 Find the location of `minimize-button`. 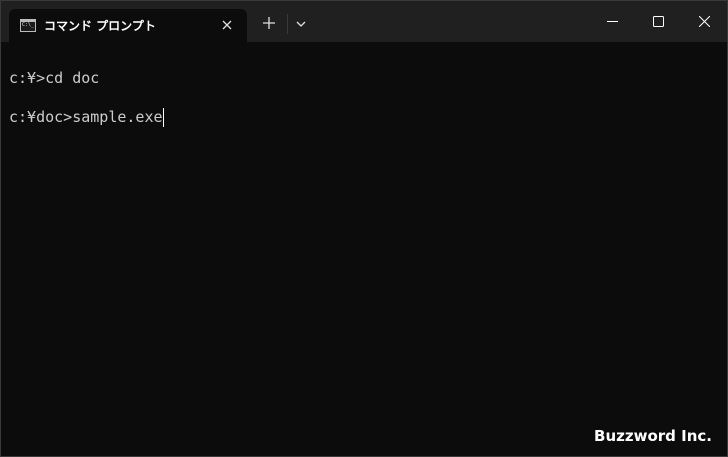

minimize-button is located at coordinates (612, 21).